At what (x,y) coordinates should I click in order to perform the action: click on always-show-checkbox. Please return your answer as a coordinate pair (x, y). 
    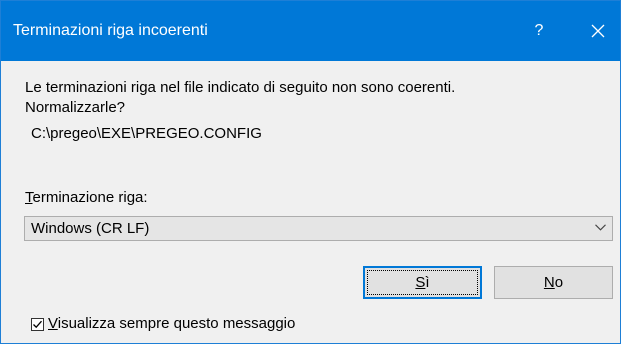
    Looking at the image, I should click on (37, 324).